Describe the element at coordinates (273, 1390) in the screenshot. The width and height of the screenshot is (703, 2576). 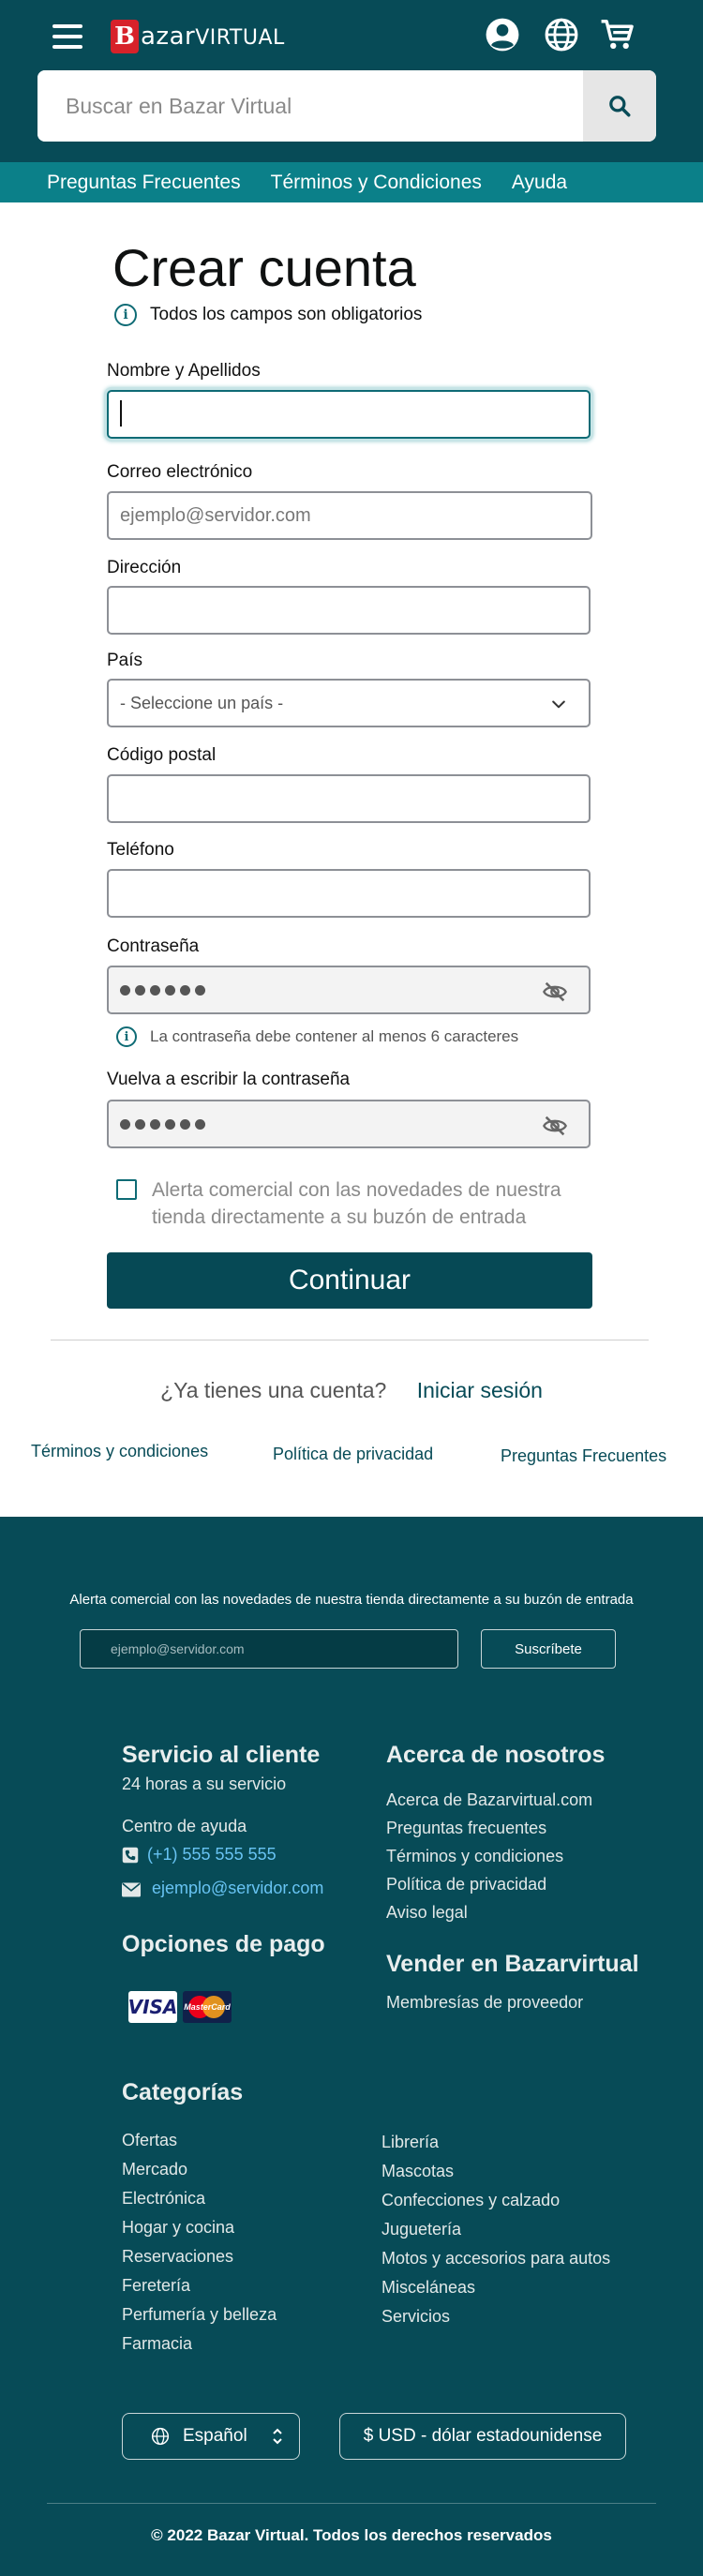
I see `have-account-text: ¿Ya tienes una cuenta?` at that location.